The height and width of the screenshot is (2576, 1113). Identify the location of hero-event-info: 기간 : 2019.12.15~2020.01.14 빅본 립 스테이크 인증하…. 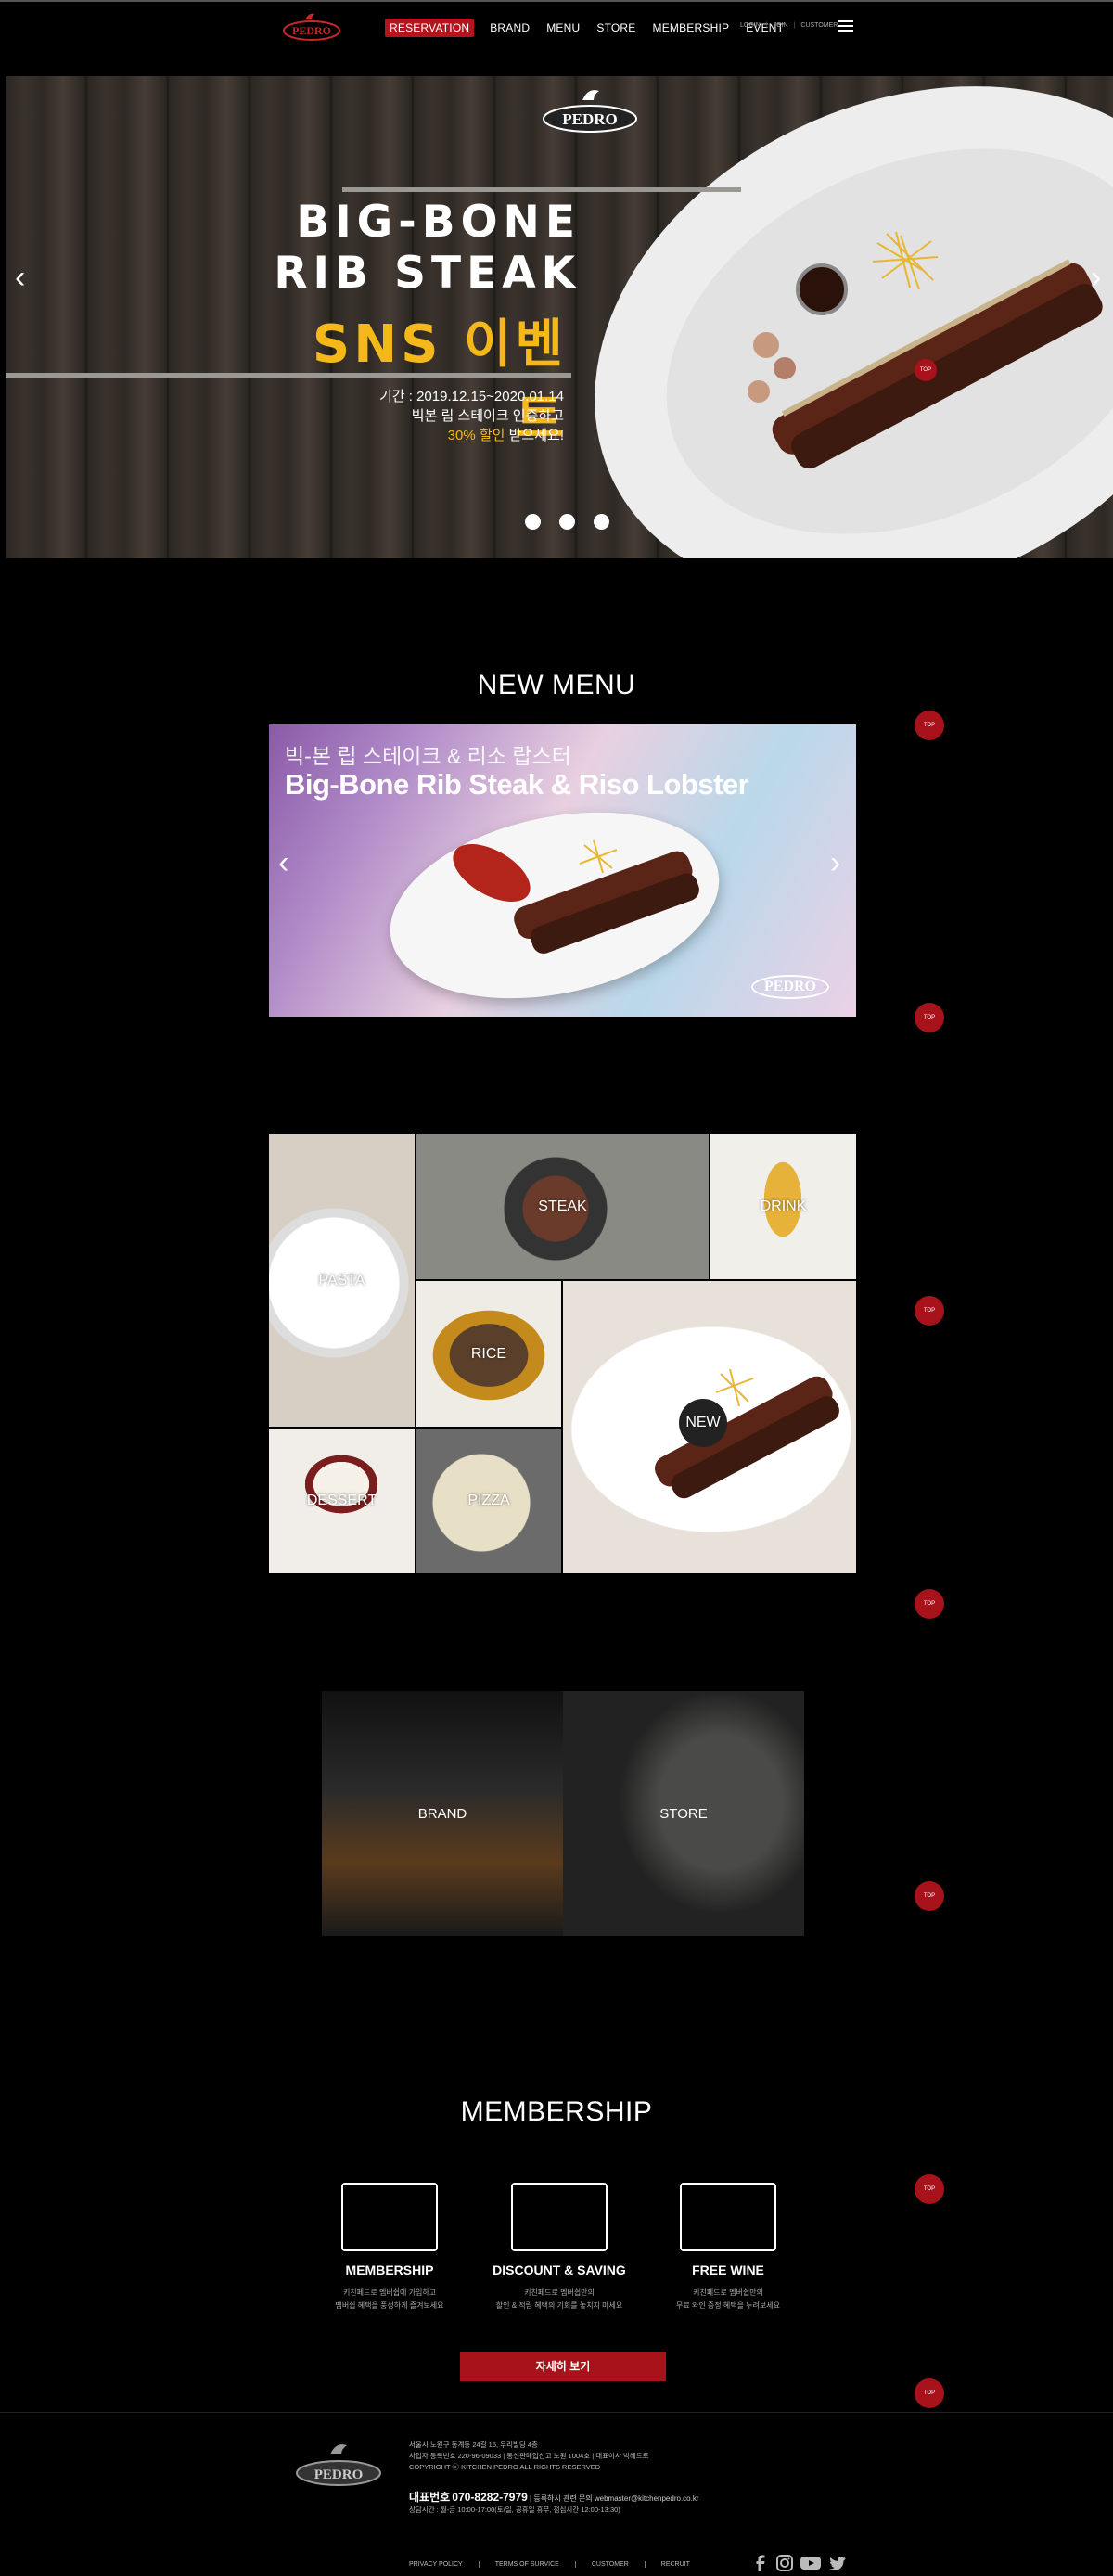
(471, 416).